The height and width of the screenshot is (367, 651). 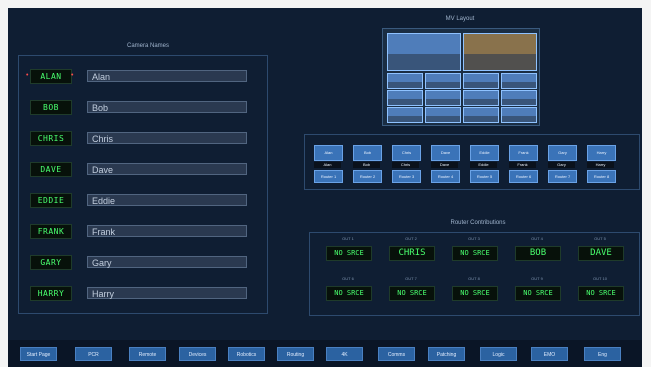 I want to click on camera-row: EDDIE Eddie, so click(x=145, y=200).